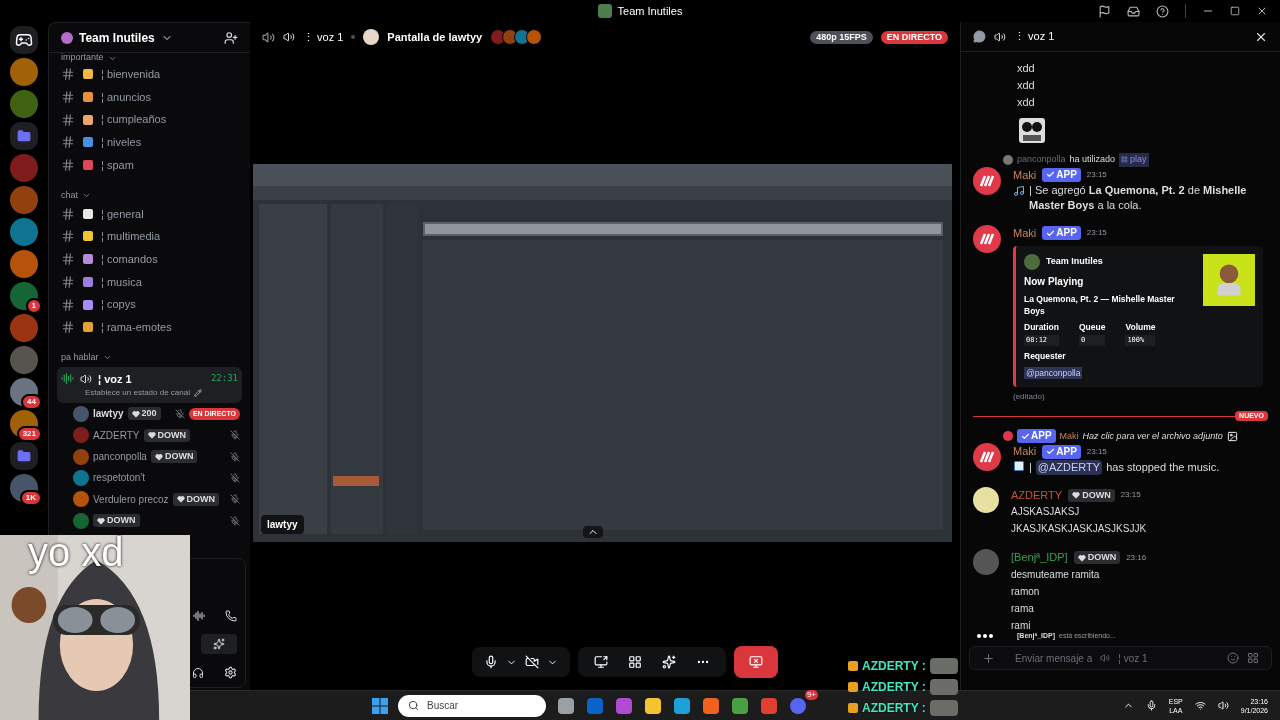 This screenshot has width=1280, height=720. What do you see at coordinates (1021, 624) in the screenshot?
I see `message-text: rami` at bounding box center [1021, 624].